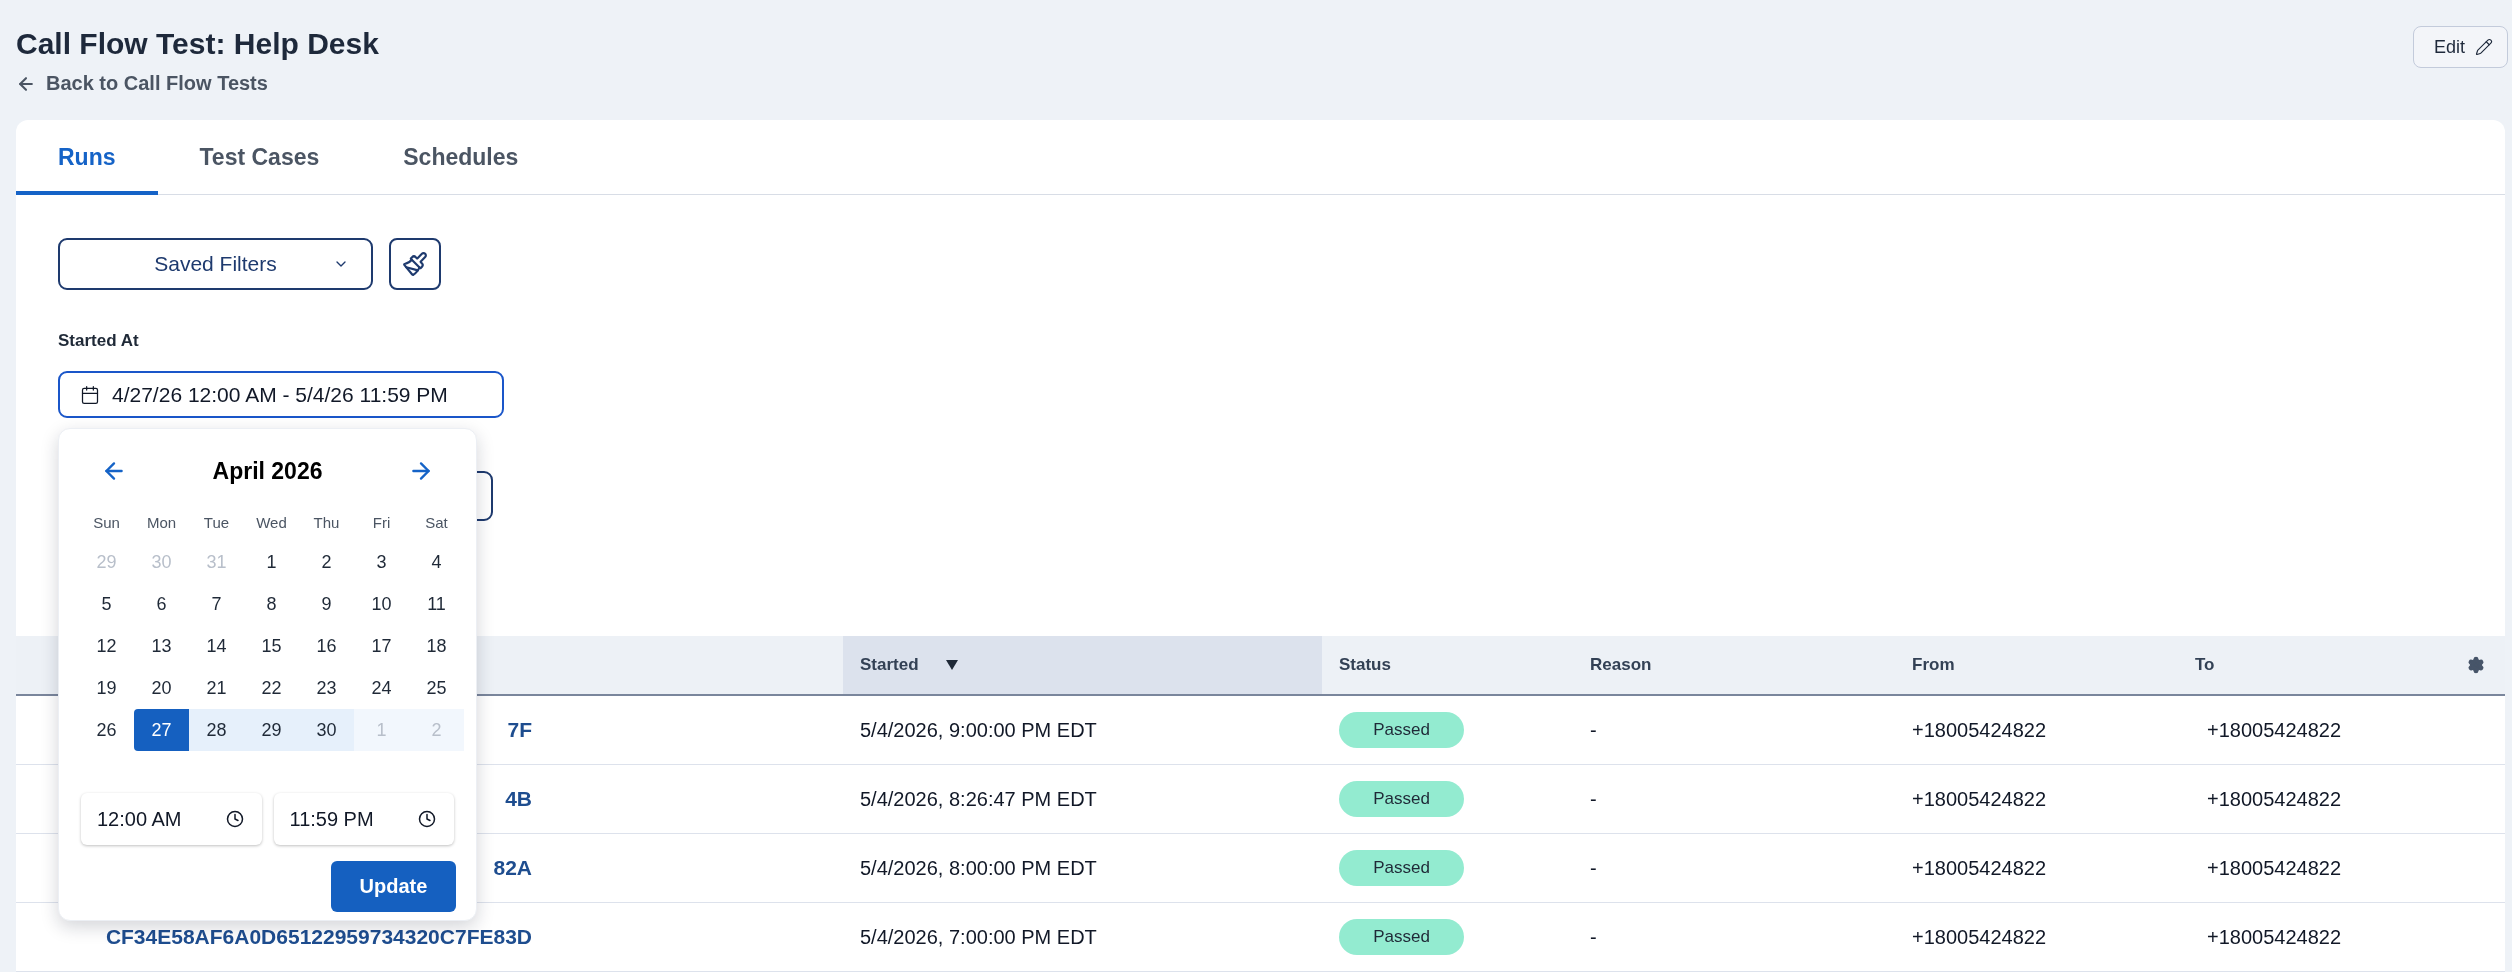 The image size is (2512, 972). Describe the element at coordinates (281, 394) in the screenshot. I see `date-range-field: 4/27/26 12:00 AM - 5/4/26 11:59 PM` at that location.